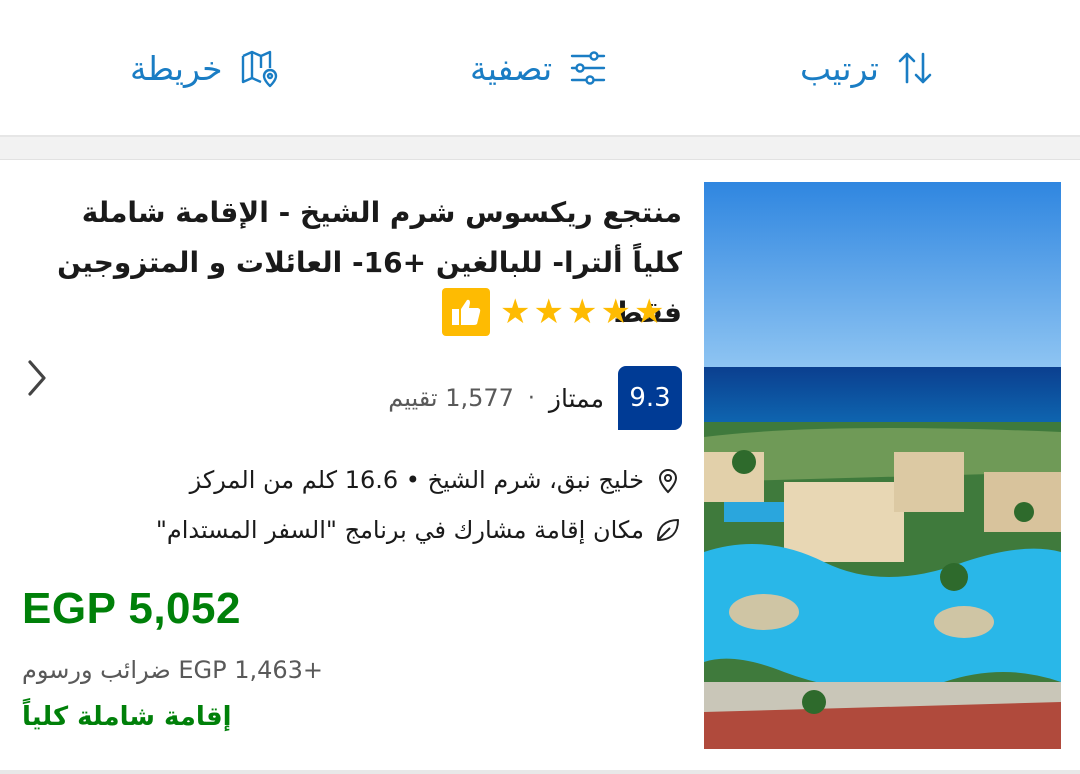  I want to click on location-row: خليج نبق، شرم الشيخ • 16.6 كلم من المركز, so click(436, 480).